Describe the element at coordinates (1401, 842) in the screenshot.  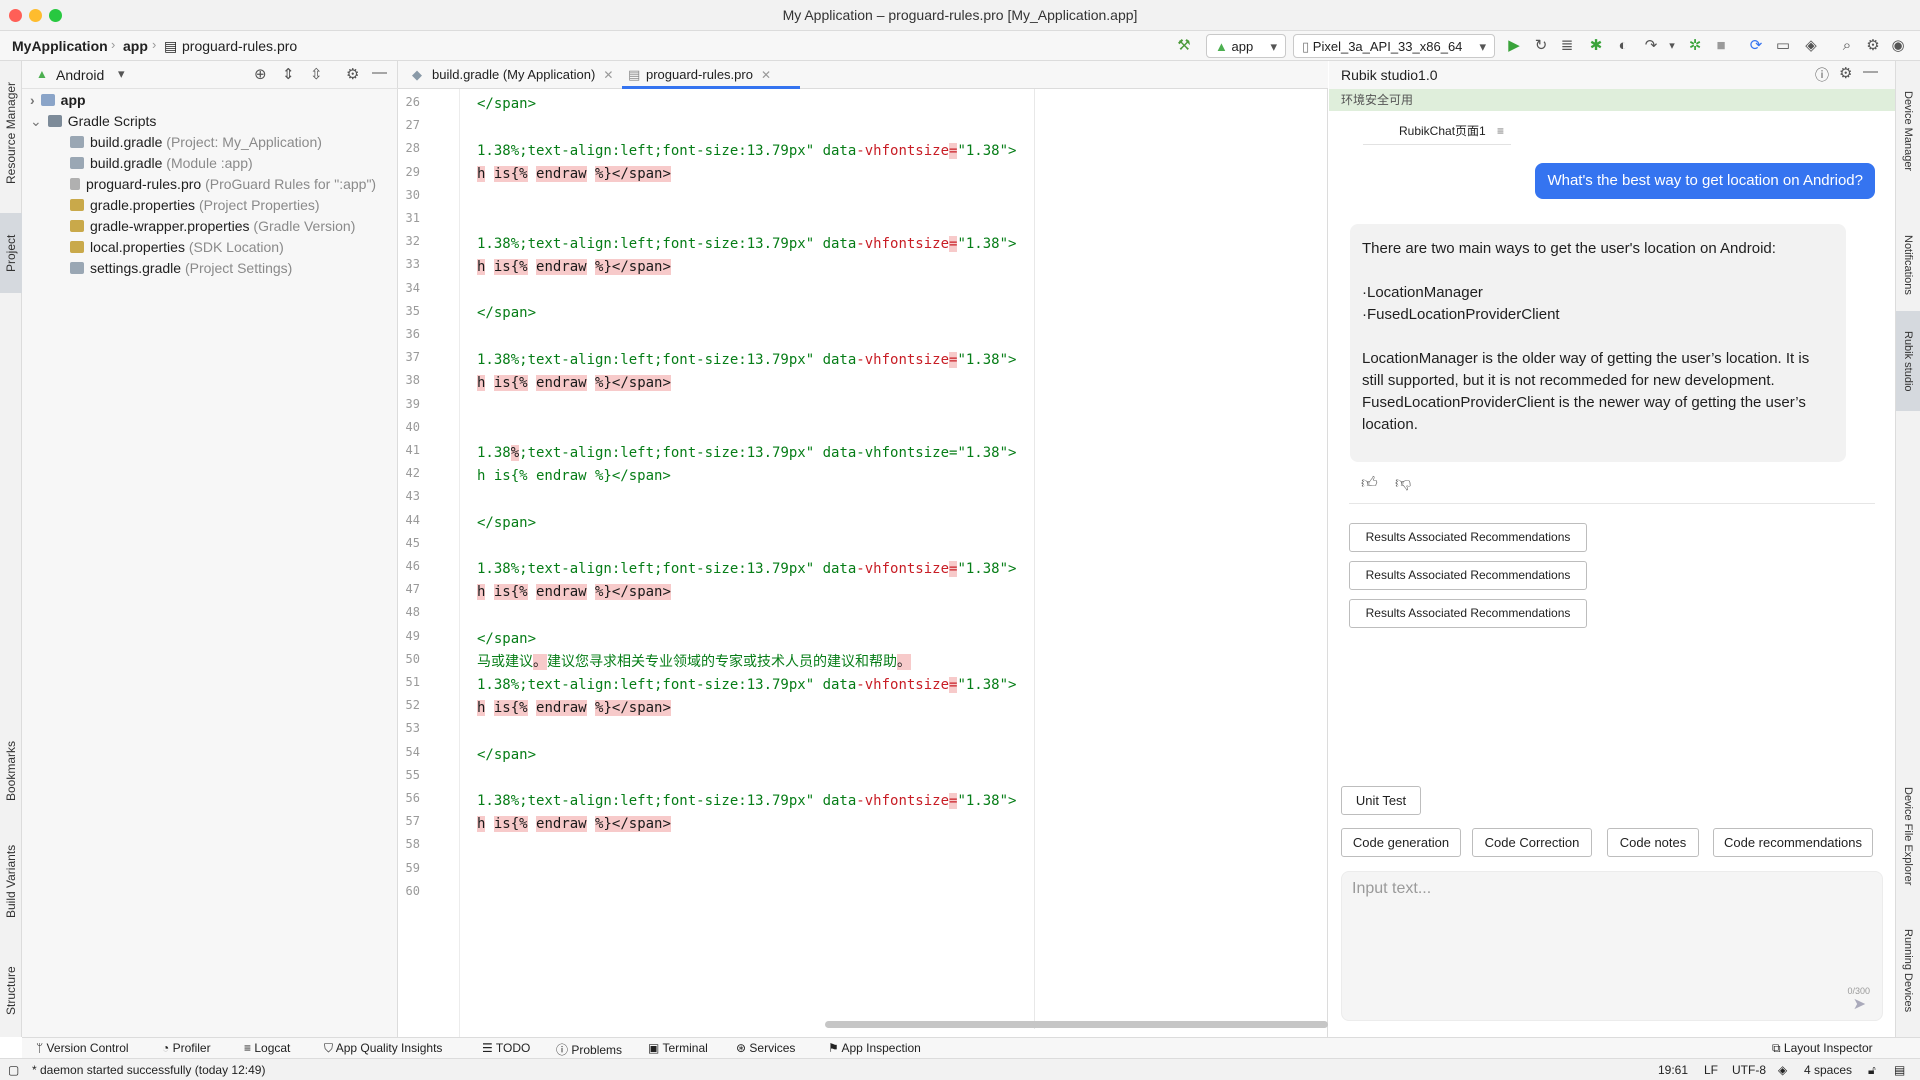
I see `code-generation-button: Code generation` at that location.